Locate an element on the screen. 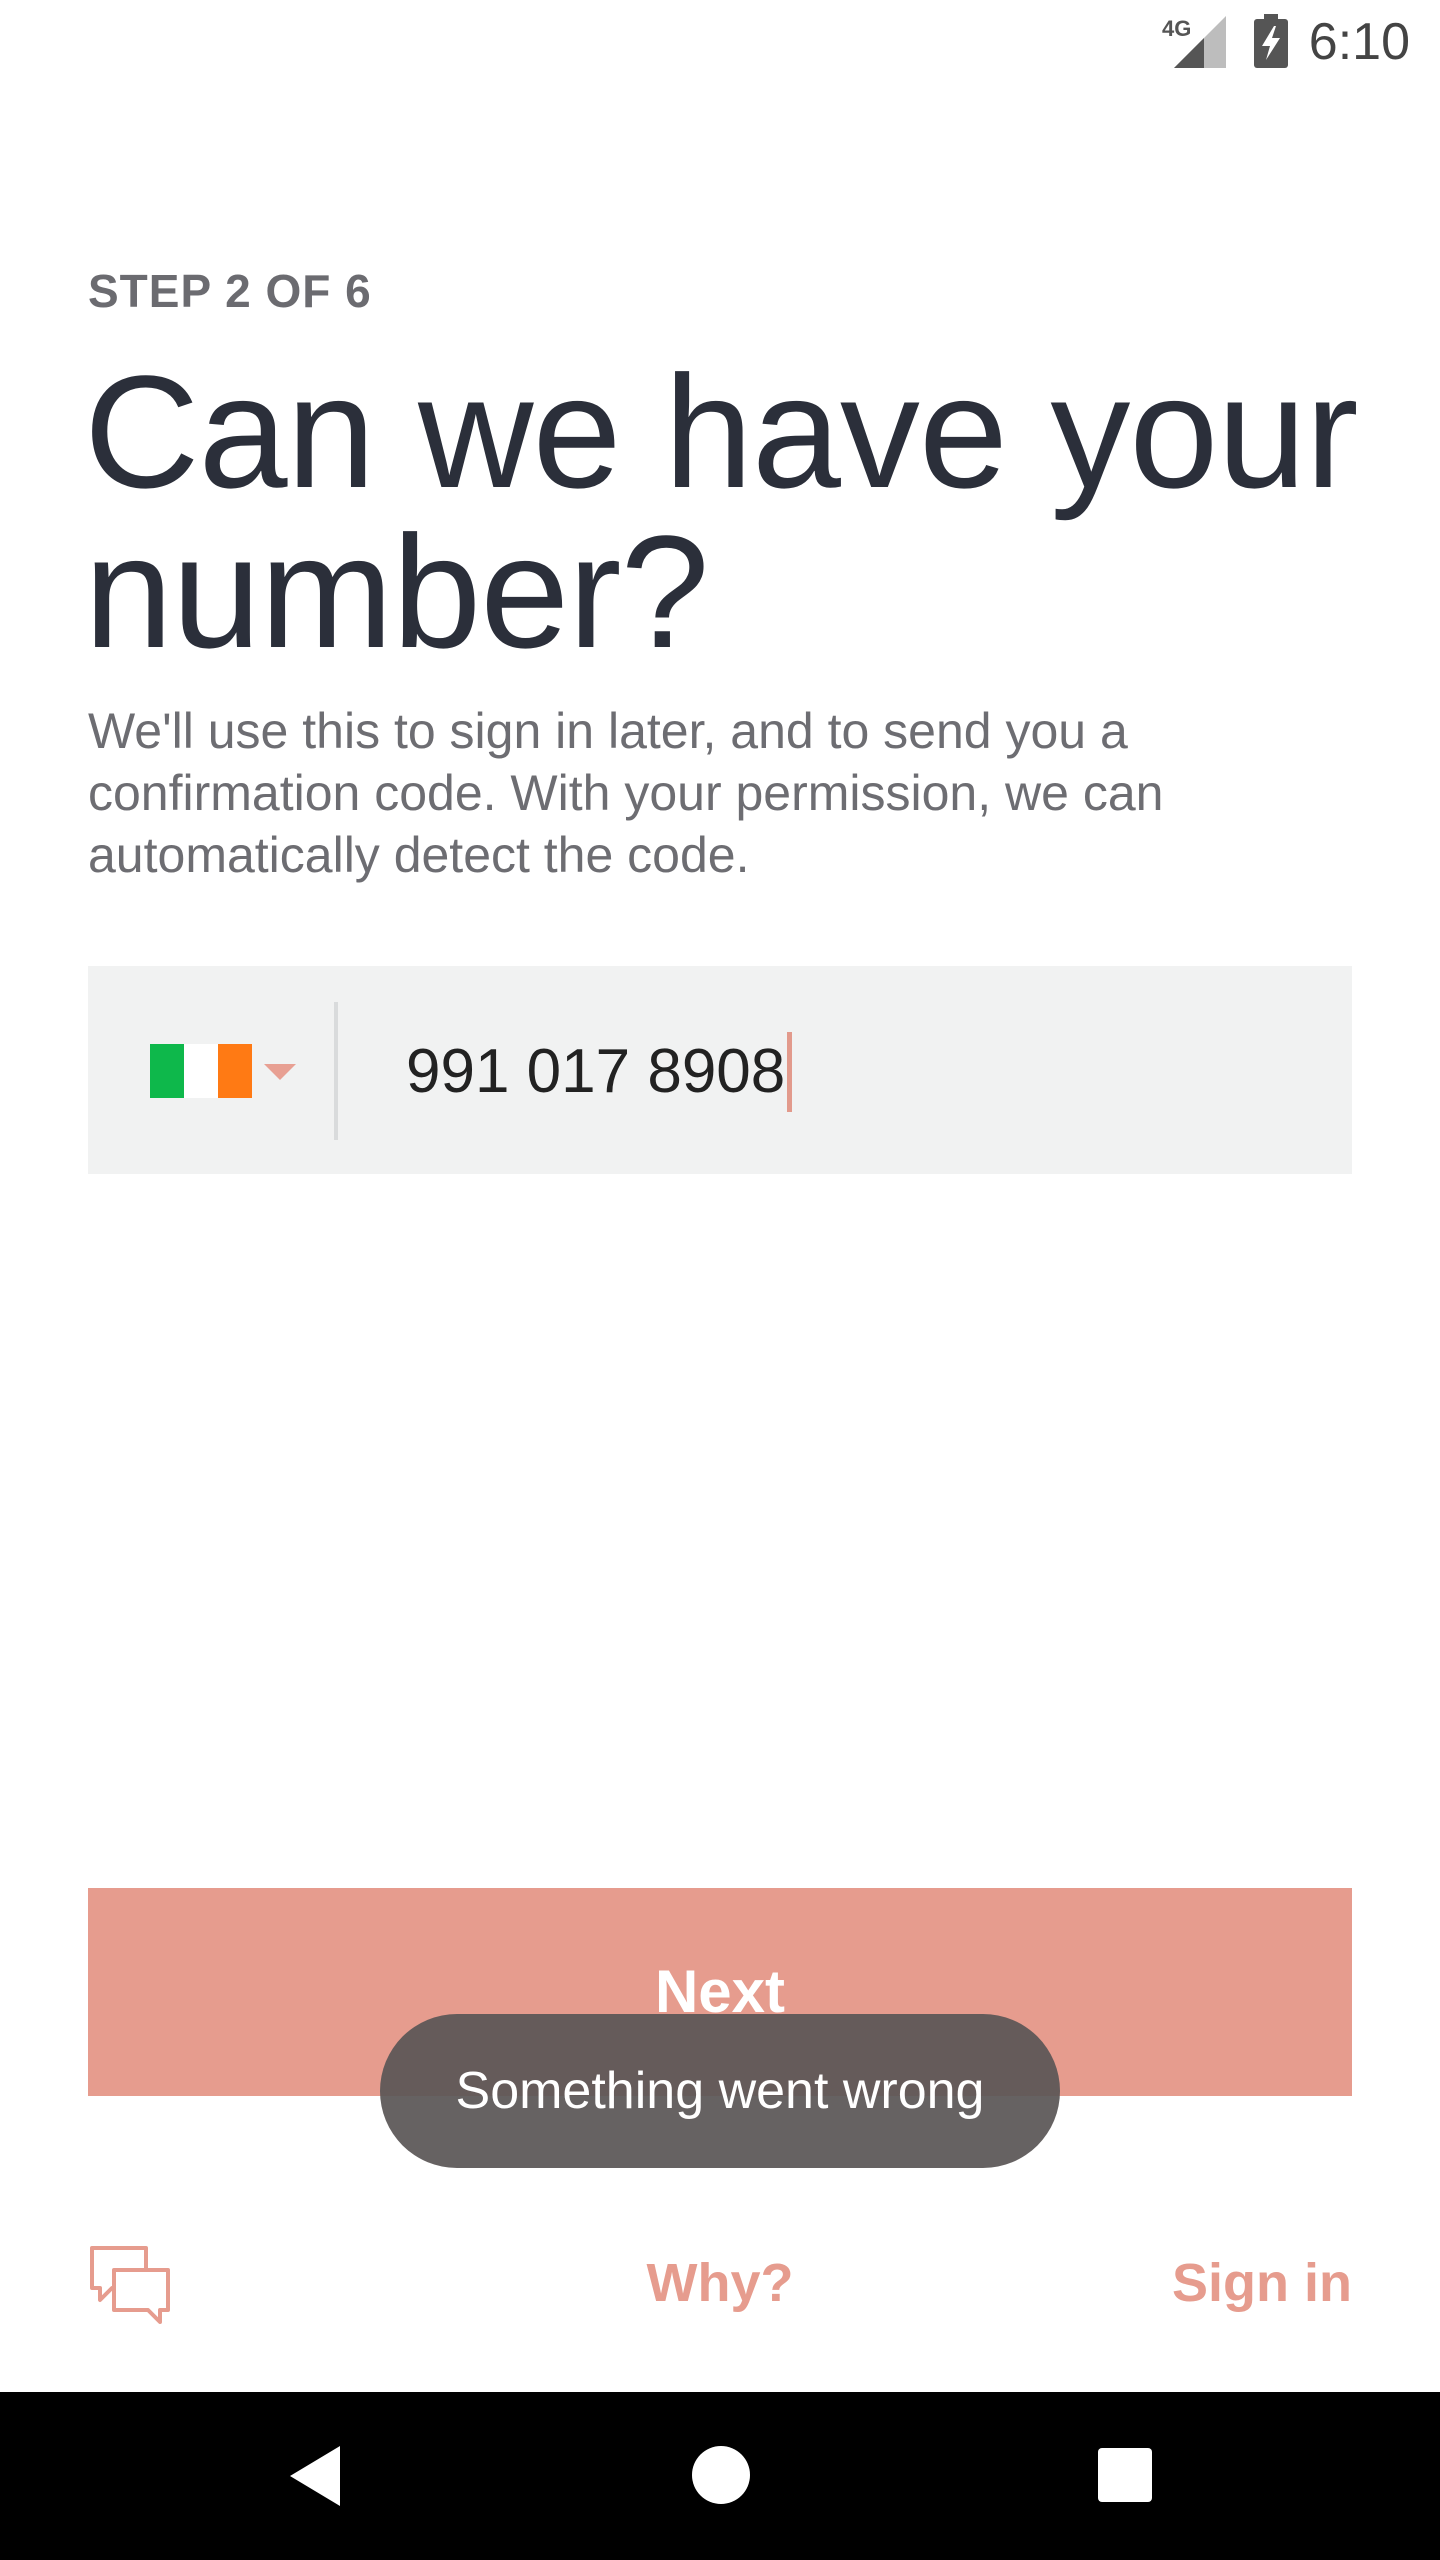 The height and width of the screenshot is (2560, 1440). phone-number-value: 991 017 8908 is located at coordinates (596, 1071).